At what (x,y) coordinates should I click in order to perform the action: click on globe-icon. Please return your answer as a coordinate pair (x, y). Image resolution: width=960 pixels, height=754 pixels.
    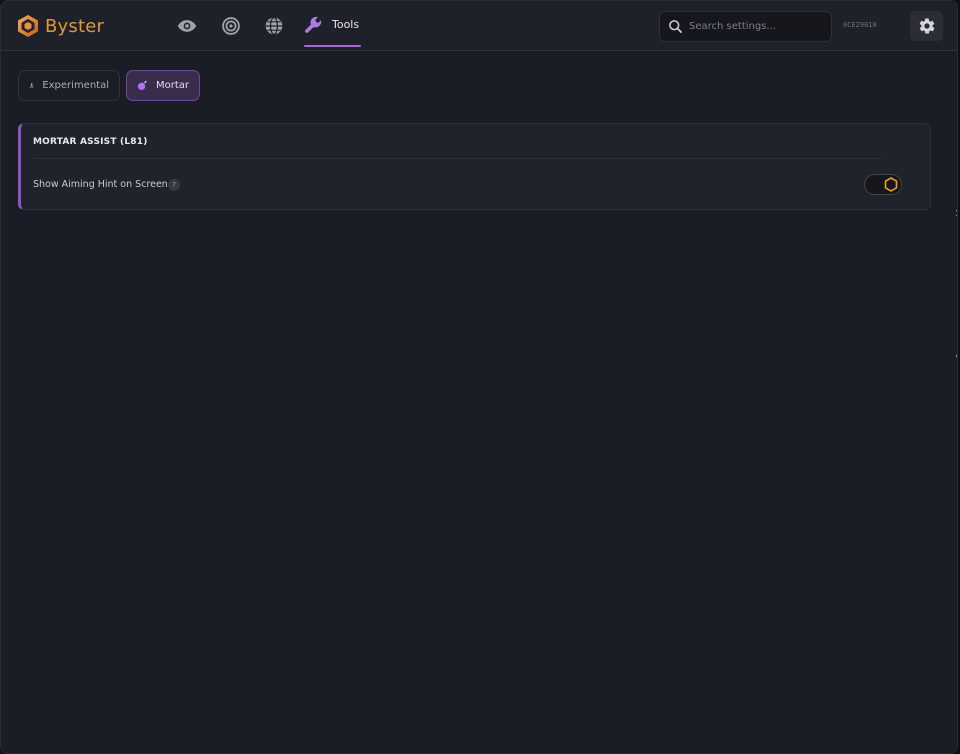
    Looking at the image, I should click on (274, 26).